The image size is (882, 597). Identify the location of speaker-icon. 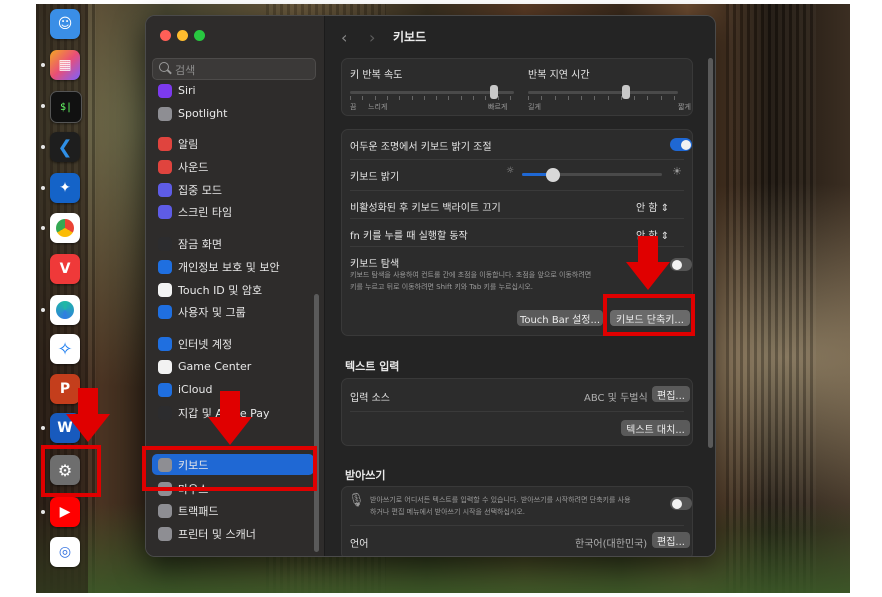
(165, 166).